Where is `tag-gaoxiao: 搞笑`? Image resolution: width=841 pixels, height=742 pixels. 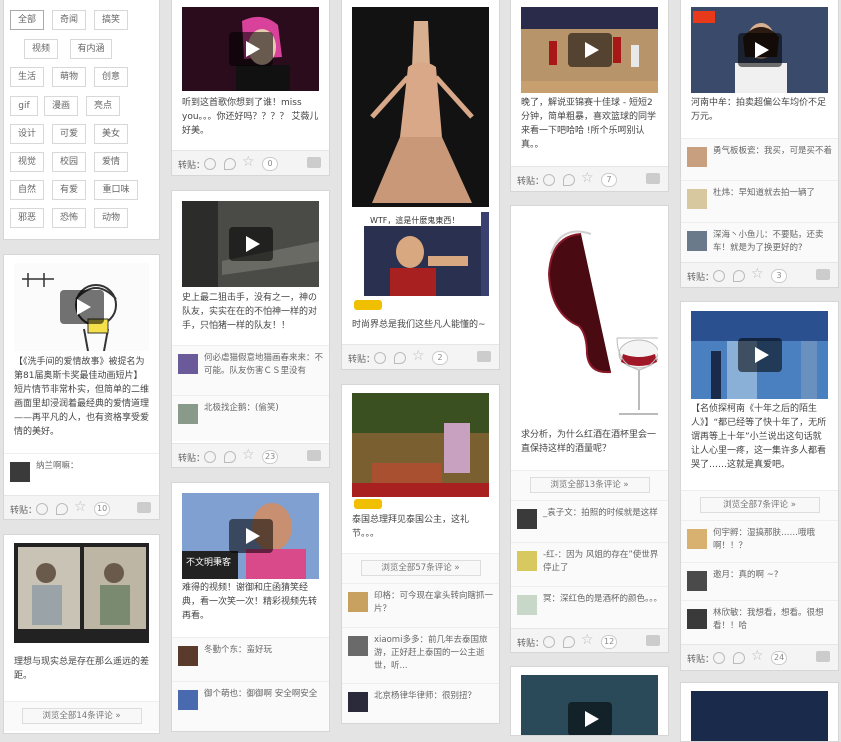 tag-gaoxiao: 搞笑 is located at coordinates (111, 20).